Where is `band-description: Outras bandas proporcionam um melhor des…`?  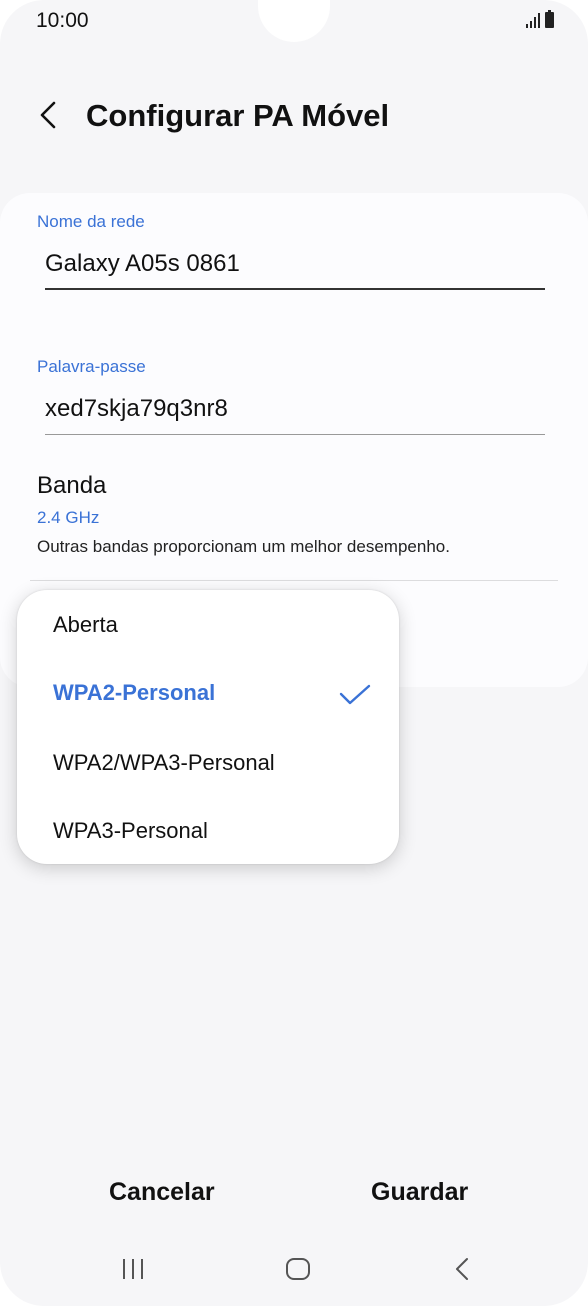
band-description: Outras bandas proporcionam um melhor des… is located at coordinates (243, 546).